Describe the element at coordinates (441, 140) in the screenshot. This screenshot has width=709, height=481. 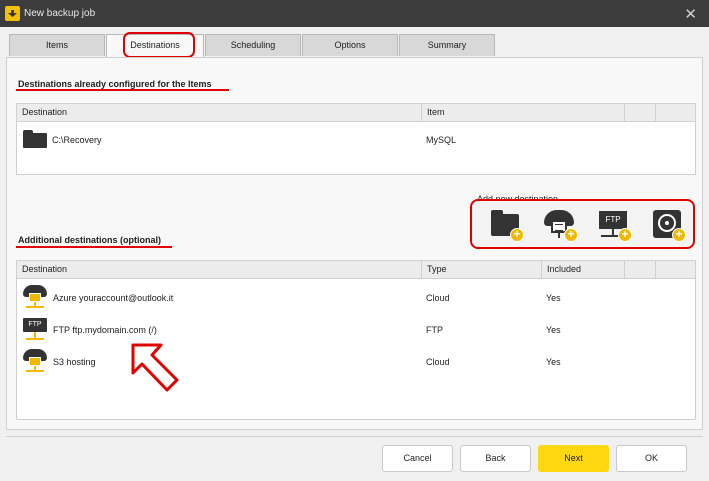
I see `item-cell: MySQL` at that location.